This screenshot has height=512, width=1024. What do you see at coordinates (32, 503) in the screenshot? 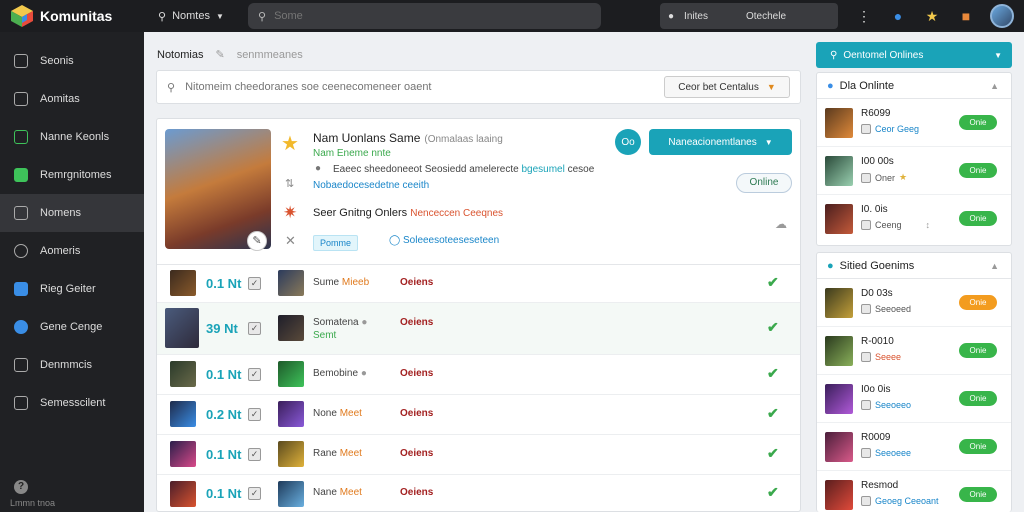
I see `sidebar-footer: Lmmn tnoa` at bounding box center [32, 503].